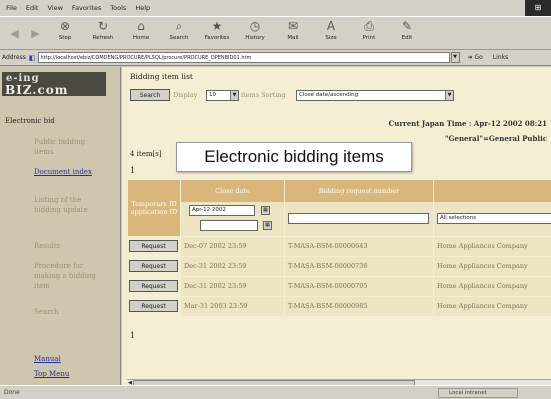  Describe the element at coordinates (161, 76) in the screenshot. I see `page-title: Bidding item list` at that location.